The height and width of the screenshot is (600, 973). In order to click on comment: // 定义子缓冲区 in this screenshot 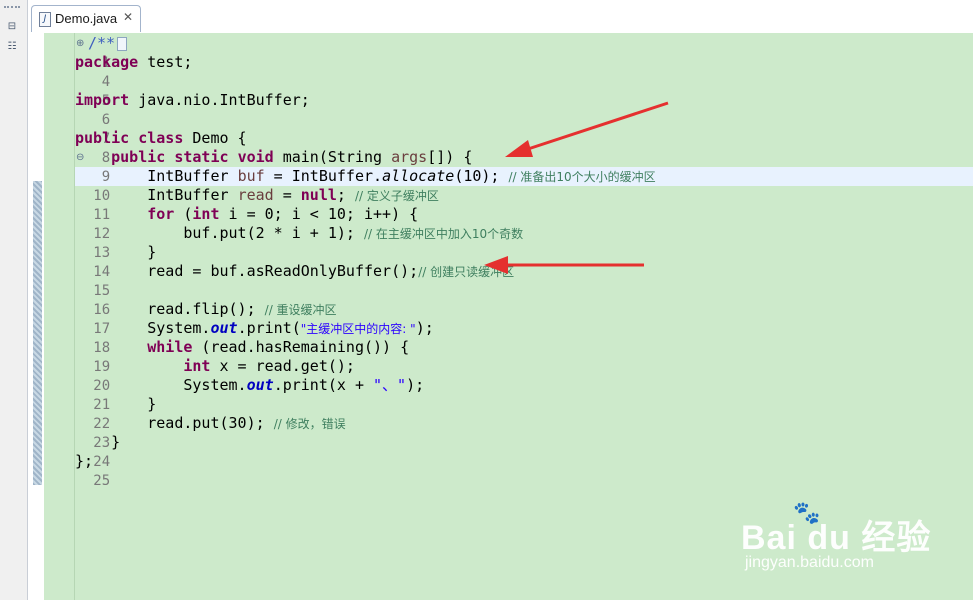, I will do `click(396, 196)`.